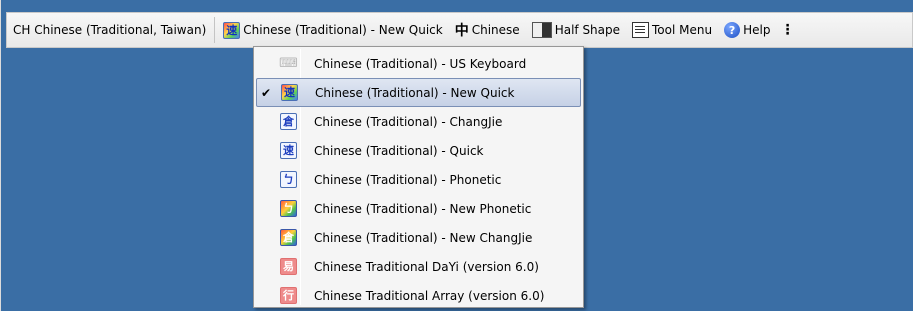 Image resolution: width=913 pixels, height=311 pixels. Describe the element at coordinates (288, 63) in the screenshot. I see `keyboard-icon: ⌨` at that location.